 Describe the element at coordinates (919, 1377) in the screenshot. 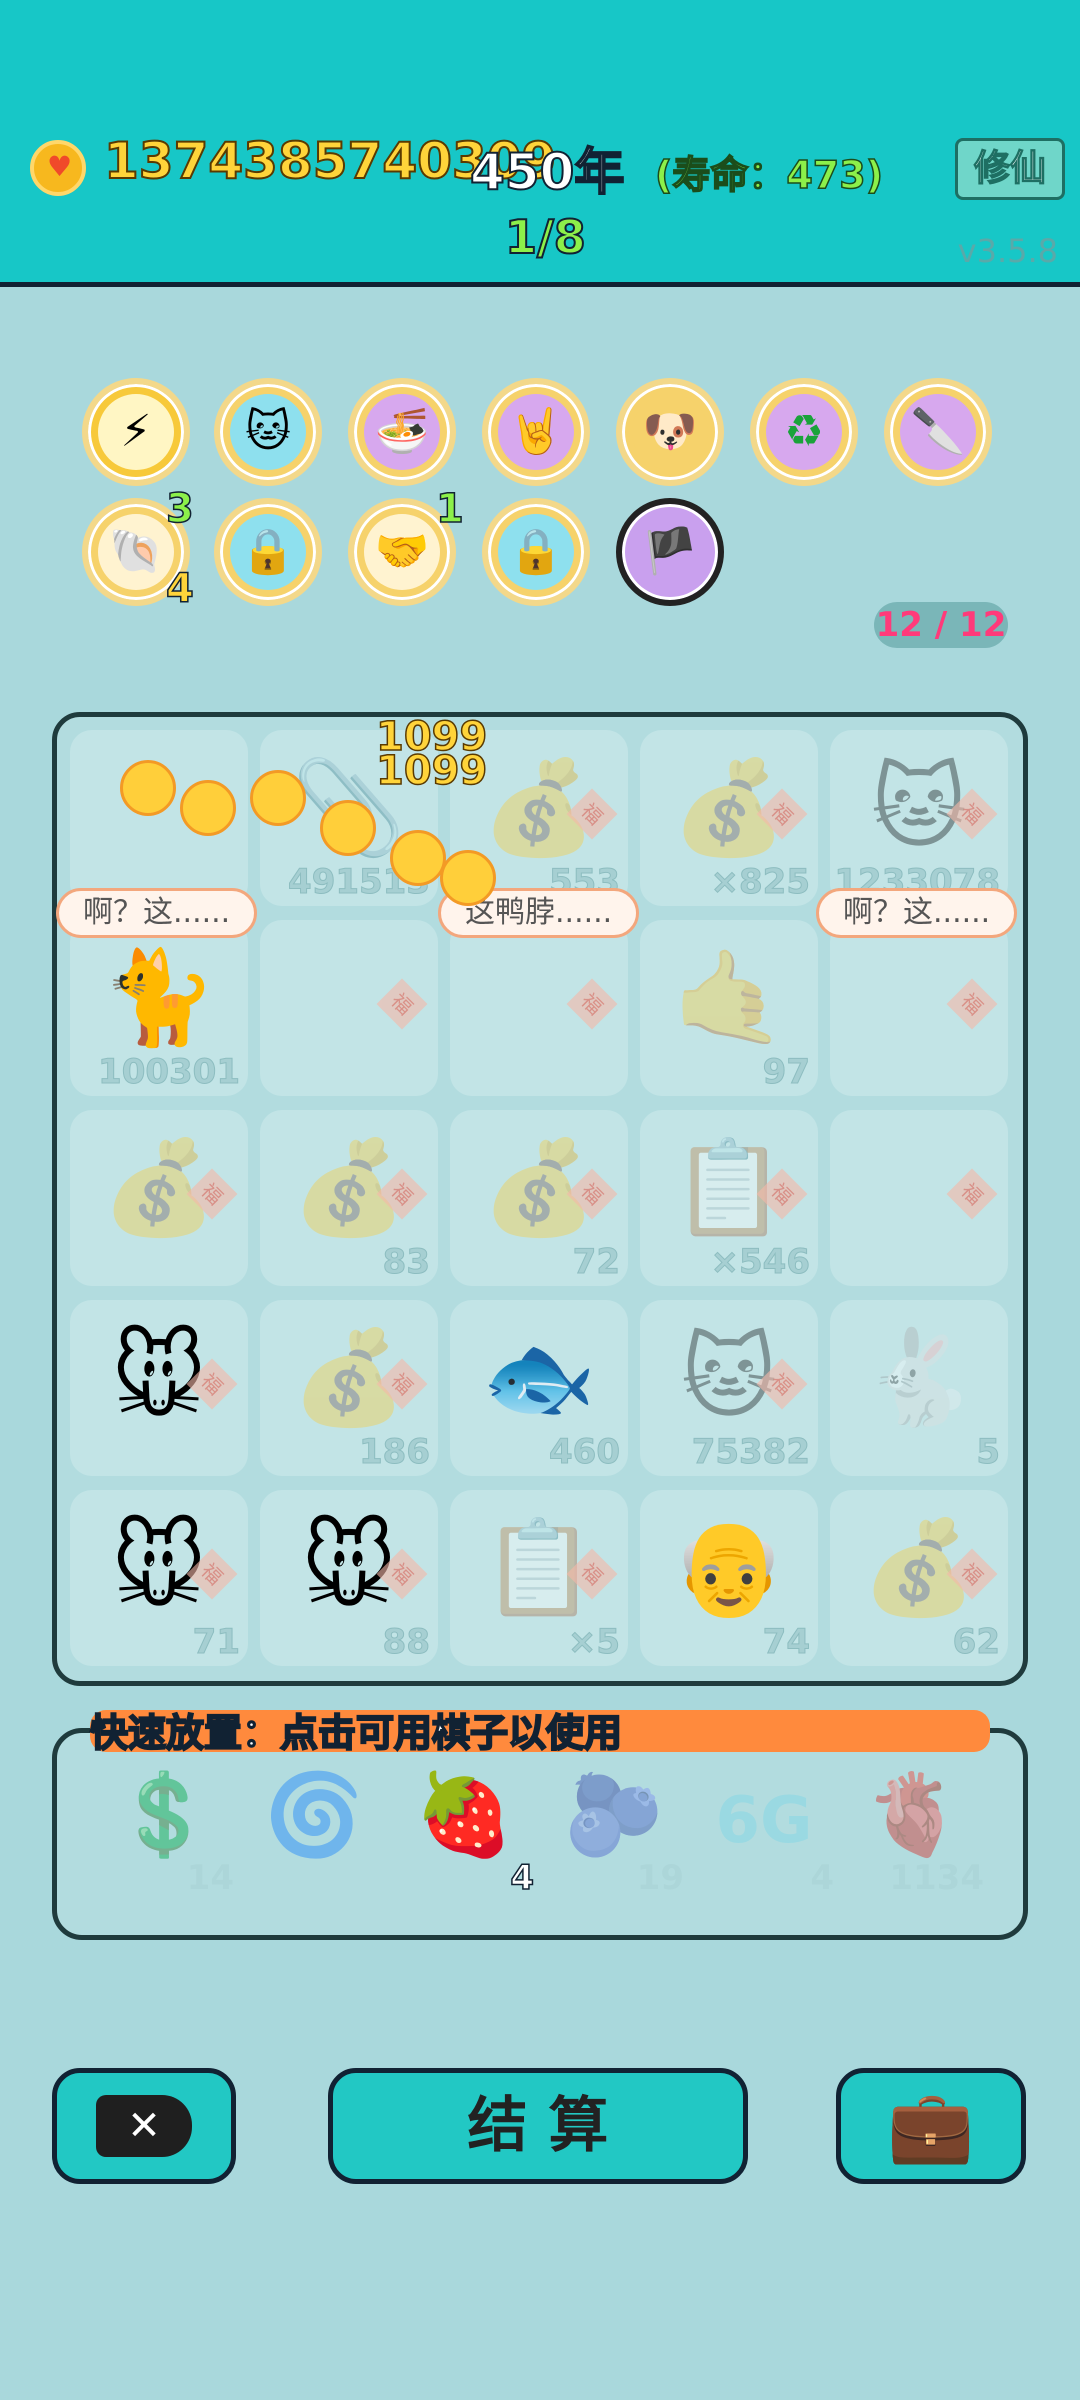

I see `trap-icon: 🐇` at that location.